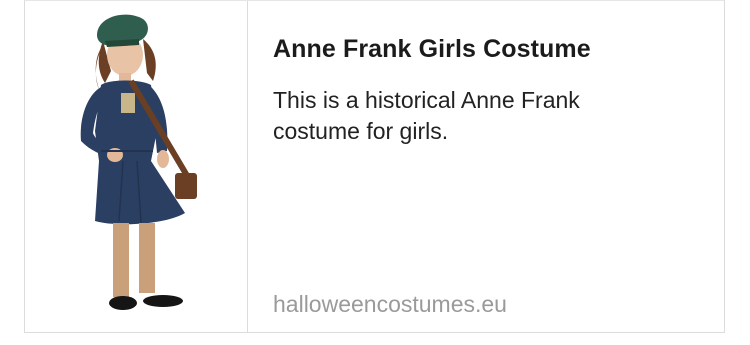  Describe the element at coordinates (432, 49) in the screenshot. I see `preview-title: Anne Frank Girls Costume` at that location.